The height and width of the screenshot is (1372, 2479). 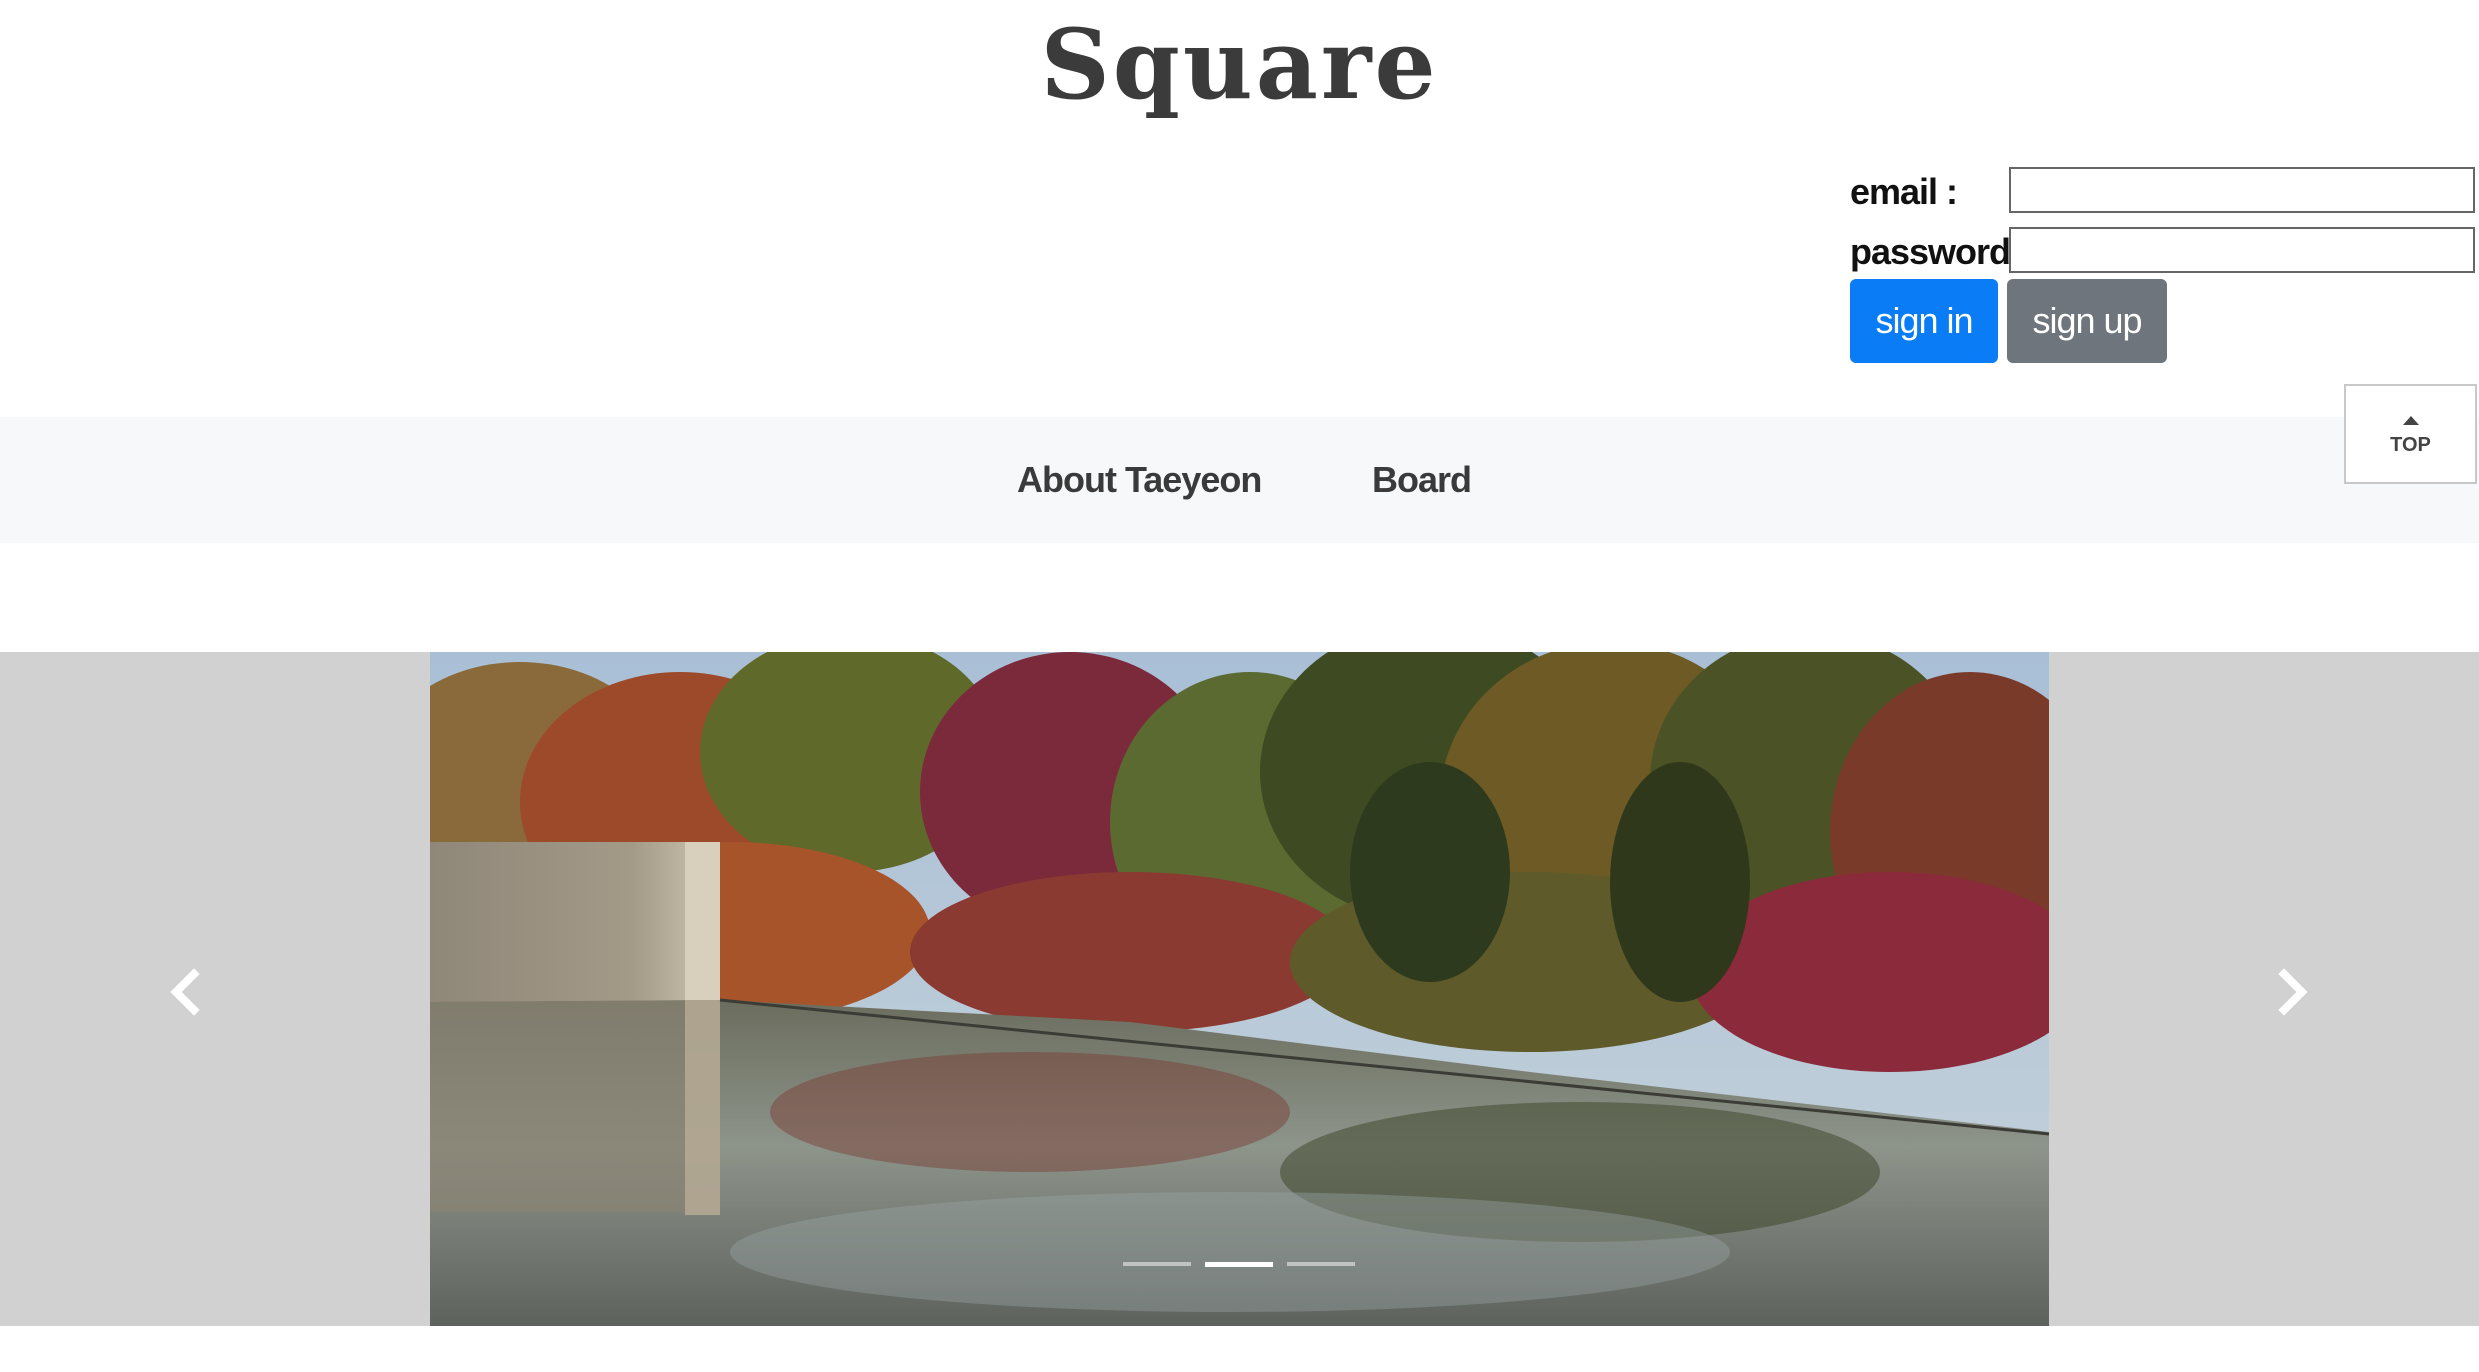 What do you see at coordinates (2087, 321) in the screenshot?
I see `sign-up-button: sign up` at bounding box center [2087, 321].